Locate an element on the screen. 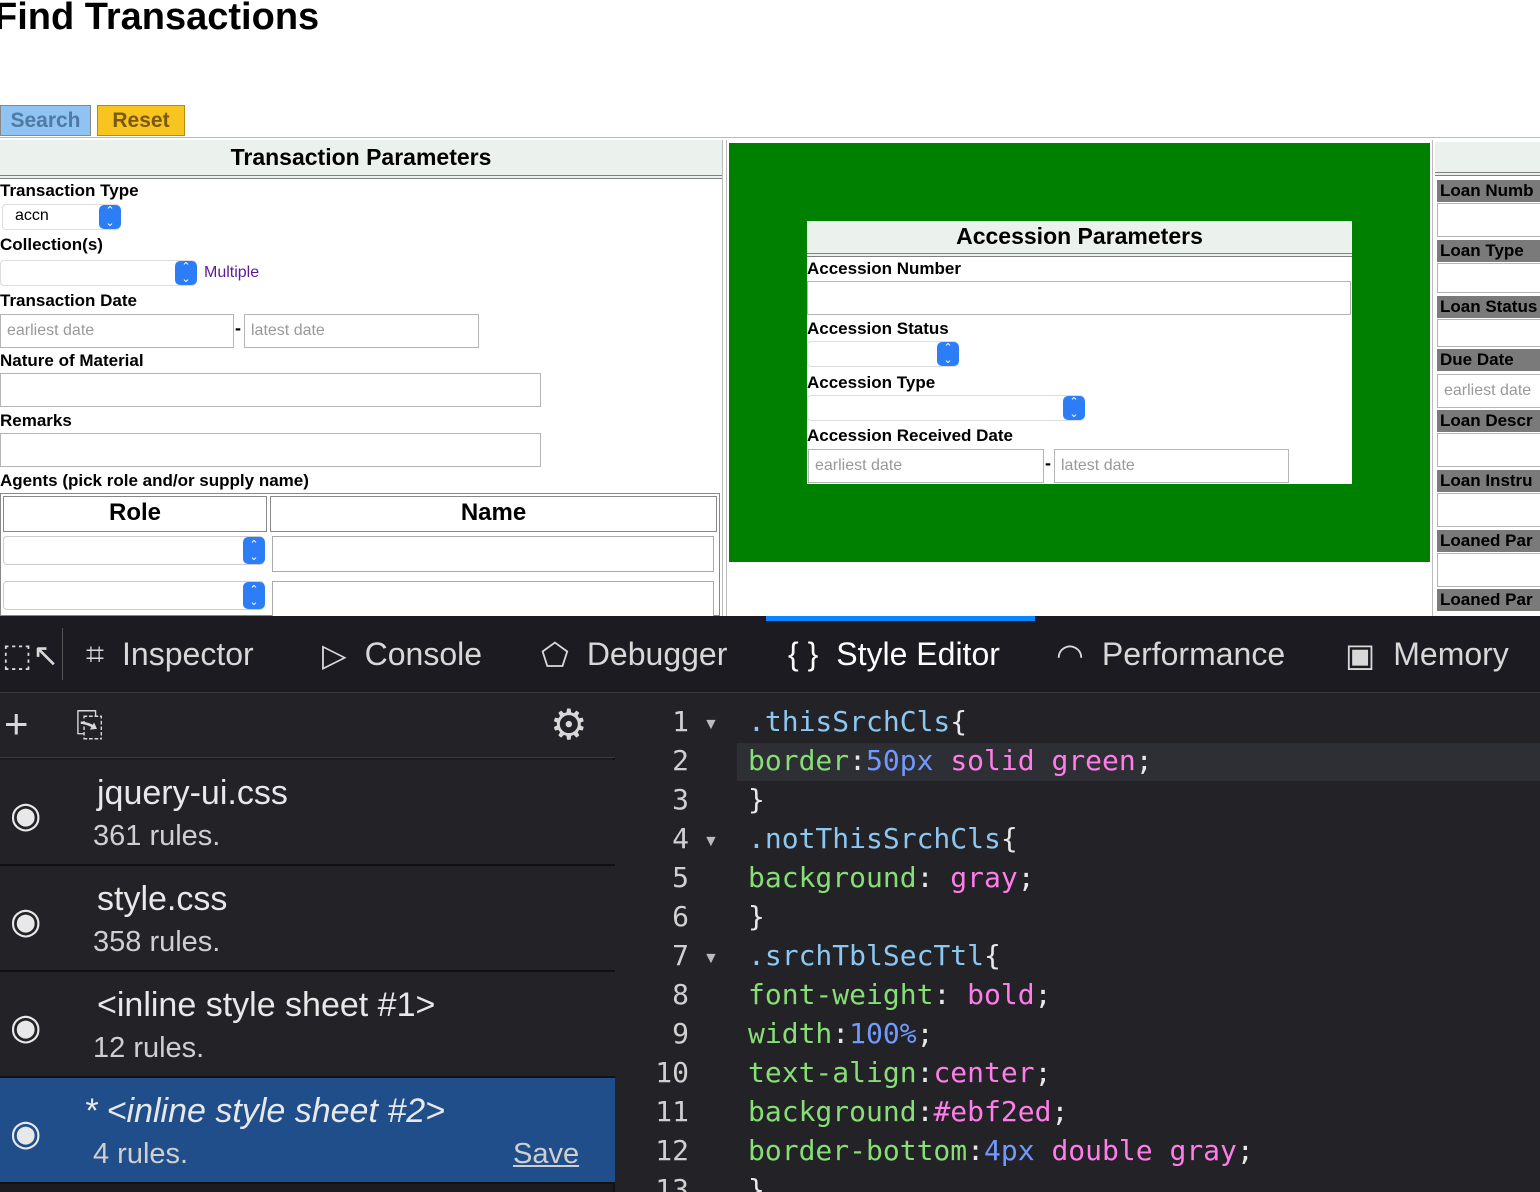 This screenshot has height=1192, width=1540. tab-separator is located at coordinates (62, 654).